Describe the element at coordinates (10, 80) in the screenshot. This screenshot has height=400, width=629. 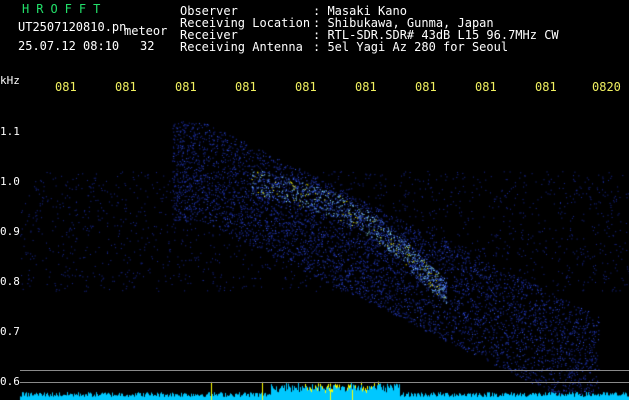
I see `y-axis-unit-label: kHz` at that location.